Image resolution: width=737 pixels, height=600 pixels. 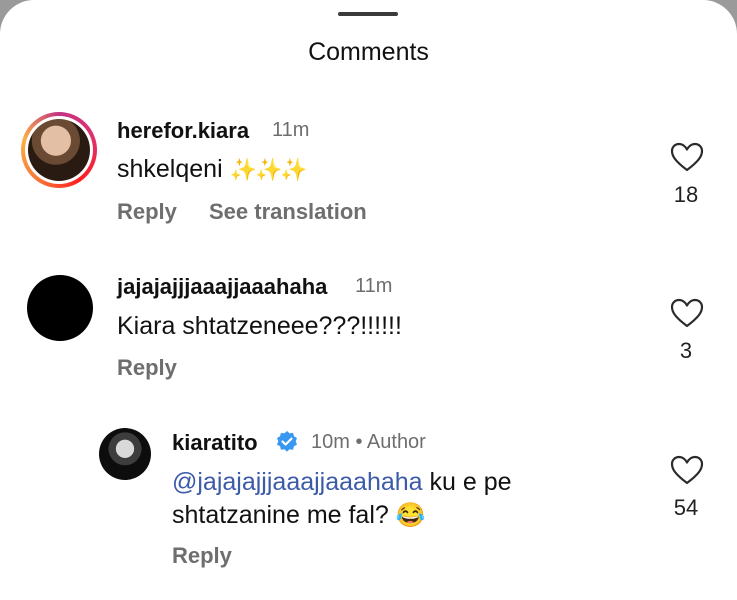 What do you see at coordinates (686, 194) in the screenshot?
I see `like-count: 18` at bounding box center [686, 194].